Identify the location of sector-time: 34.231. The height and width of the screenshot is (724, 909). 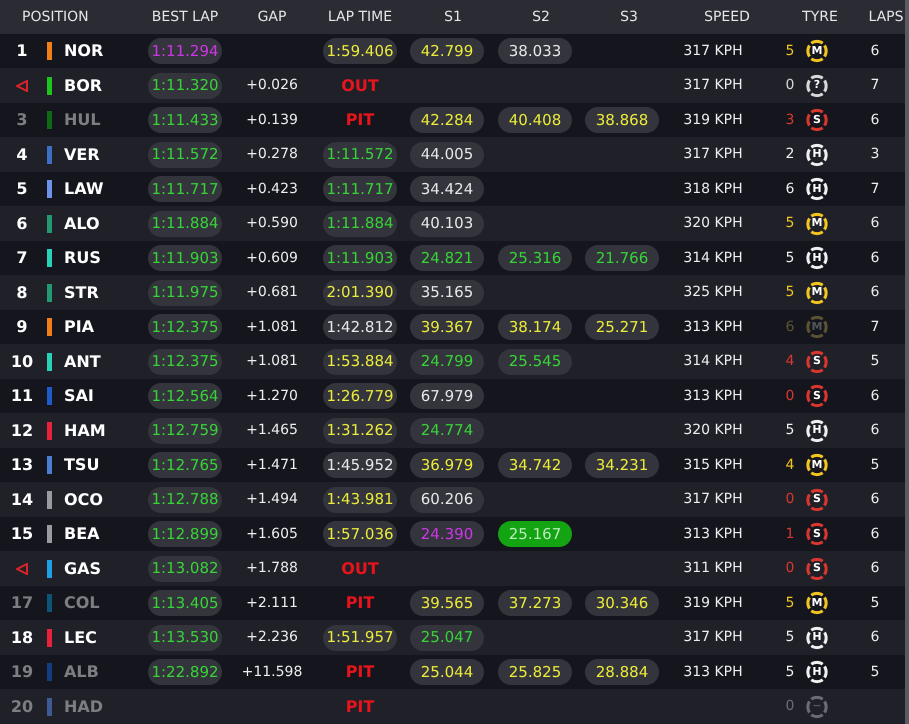
(622, 465).